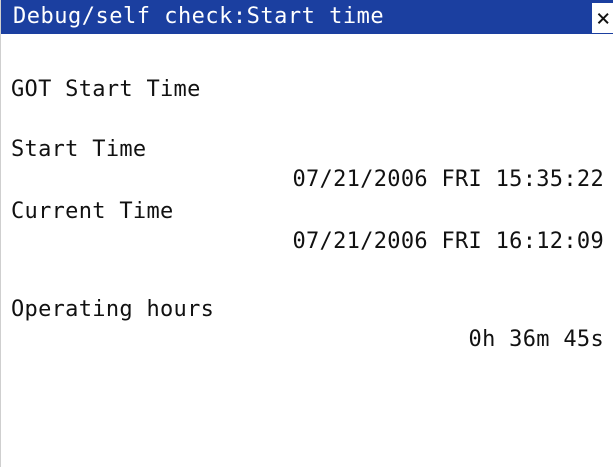  Describe the element at coordinates (448, 179) in the screenshot. I see `start-time-value: 07/21/2006 FRI 15:35:22` at that location.